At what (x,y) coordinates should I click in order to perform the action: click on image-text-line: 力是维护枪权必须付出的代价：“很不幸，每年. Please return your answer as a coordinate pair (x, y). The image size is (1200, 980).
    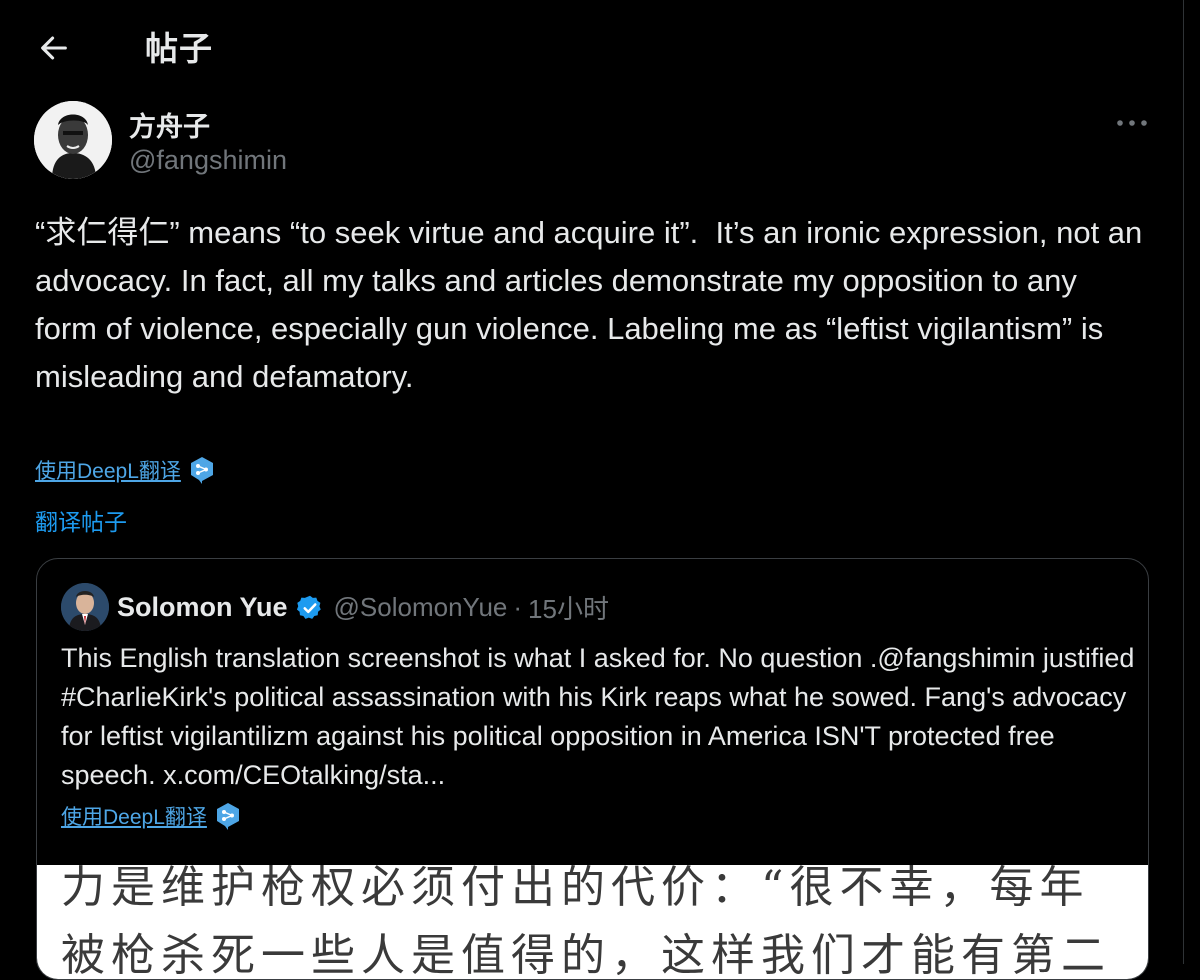
    Looking at the image, I should click on (575, 889).